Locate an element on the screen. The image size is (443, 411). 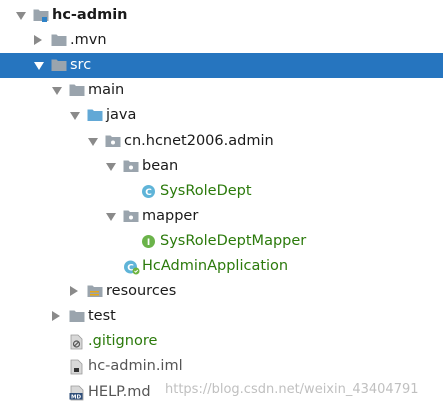
markdown-file-icon: MD is located at coordinates (77, 392).